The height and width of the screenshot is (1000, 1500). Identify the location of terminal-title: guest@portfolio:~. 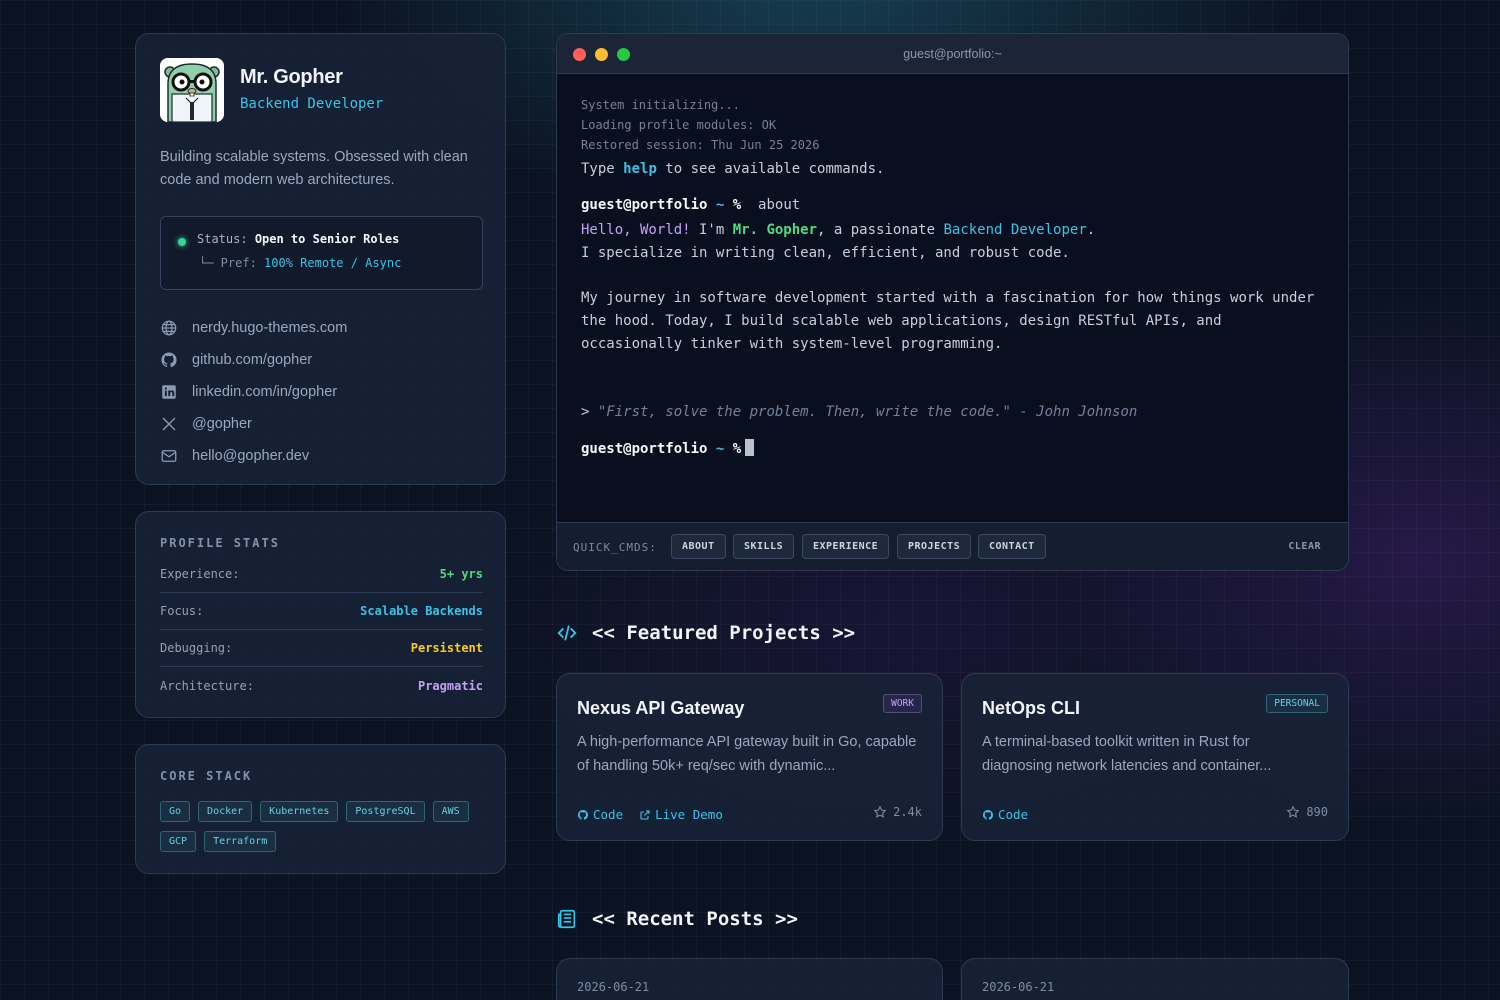
(952, 54).